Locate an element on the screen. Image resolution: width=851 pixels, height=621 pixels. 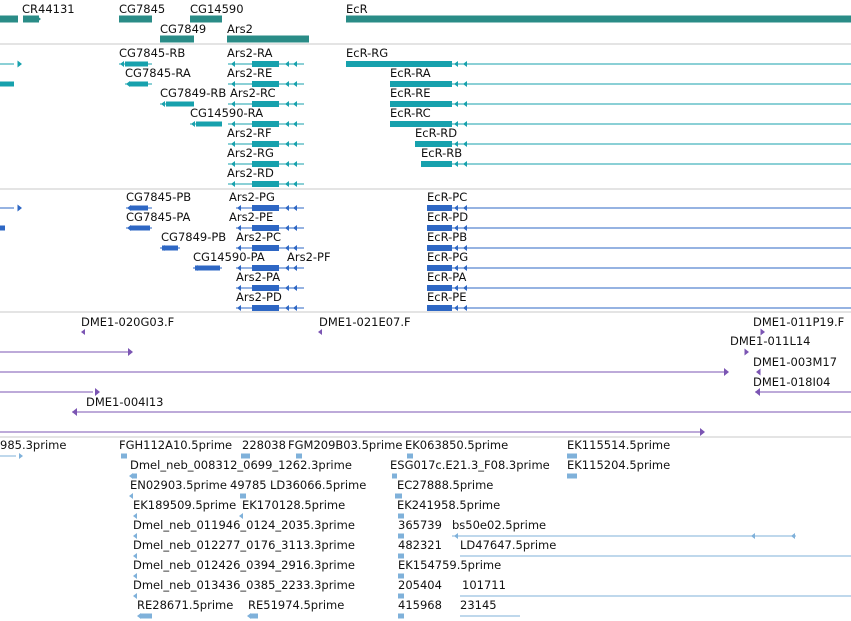
feature-label-ars2-pg: Ars2-PG is located at coordinates (252, 197).